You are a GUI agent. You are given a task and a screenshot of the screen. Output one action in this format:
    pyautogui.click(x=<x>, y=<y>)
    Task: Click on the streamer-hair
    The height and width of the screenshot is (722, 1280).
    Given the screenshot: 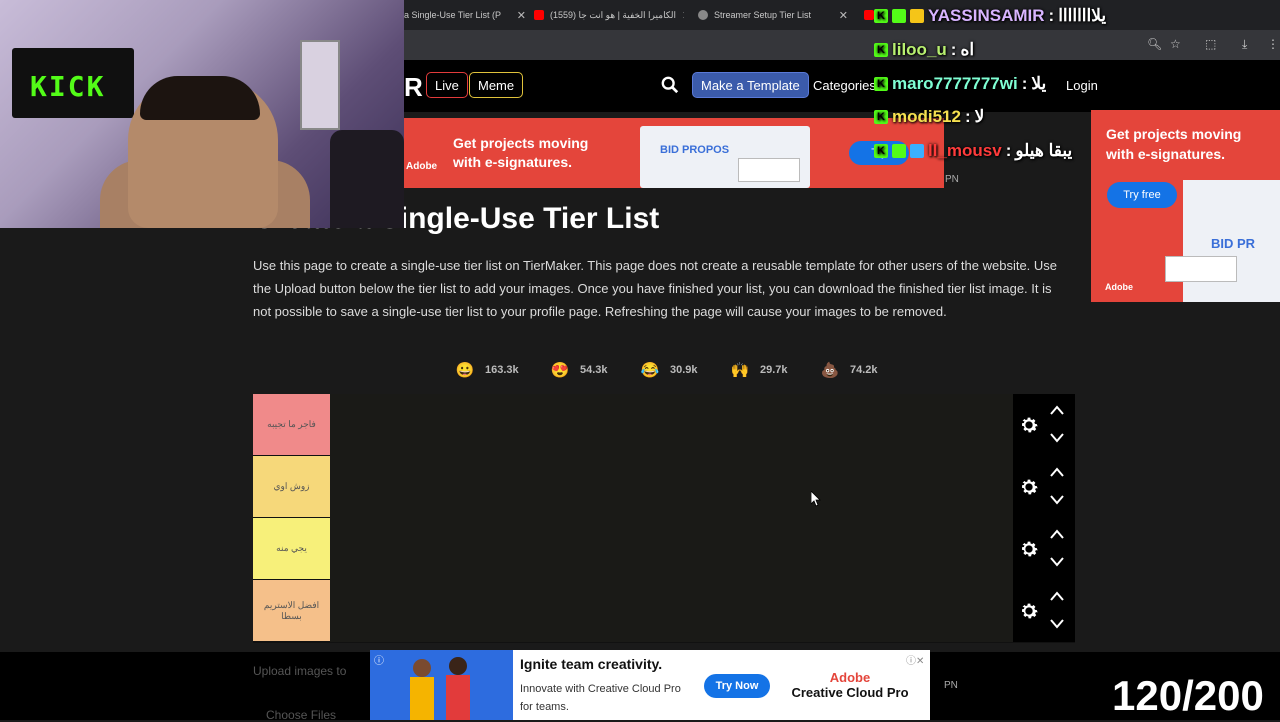 What is the action you would take?
    pyautogui.click(x=200, y=98)
    